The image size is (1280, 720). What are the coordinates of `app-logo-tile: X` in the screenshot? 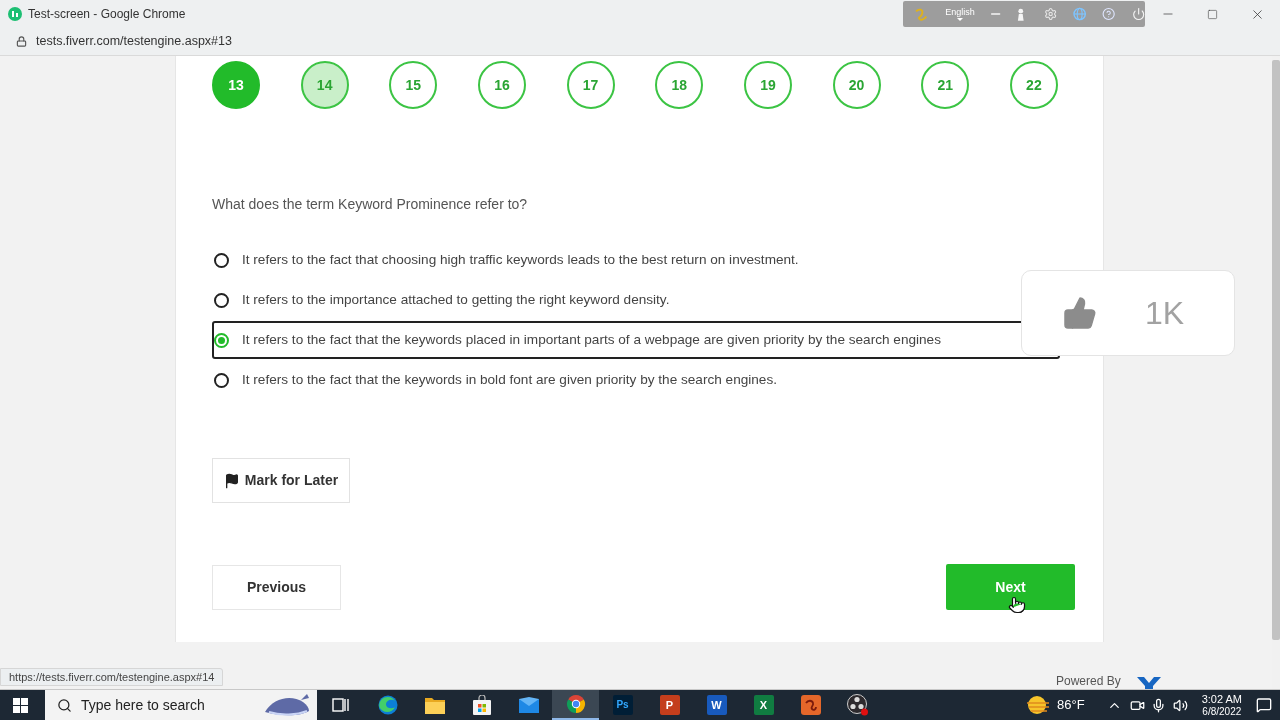 It's located at (763, 705).